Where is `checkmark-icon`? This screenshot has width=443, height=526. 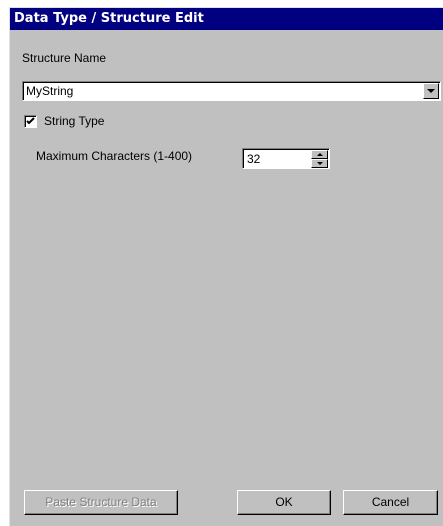
checkmark-icon is located at coordinates (30, 121).